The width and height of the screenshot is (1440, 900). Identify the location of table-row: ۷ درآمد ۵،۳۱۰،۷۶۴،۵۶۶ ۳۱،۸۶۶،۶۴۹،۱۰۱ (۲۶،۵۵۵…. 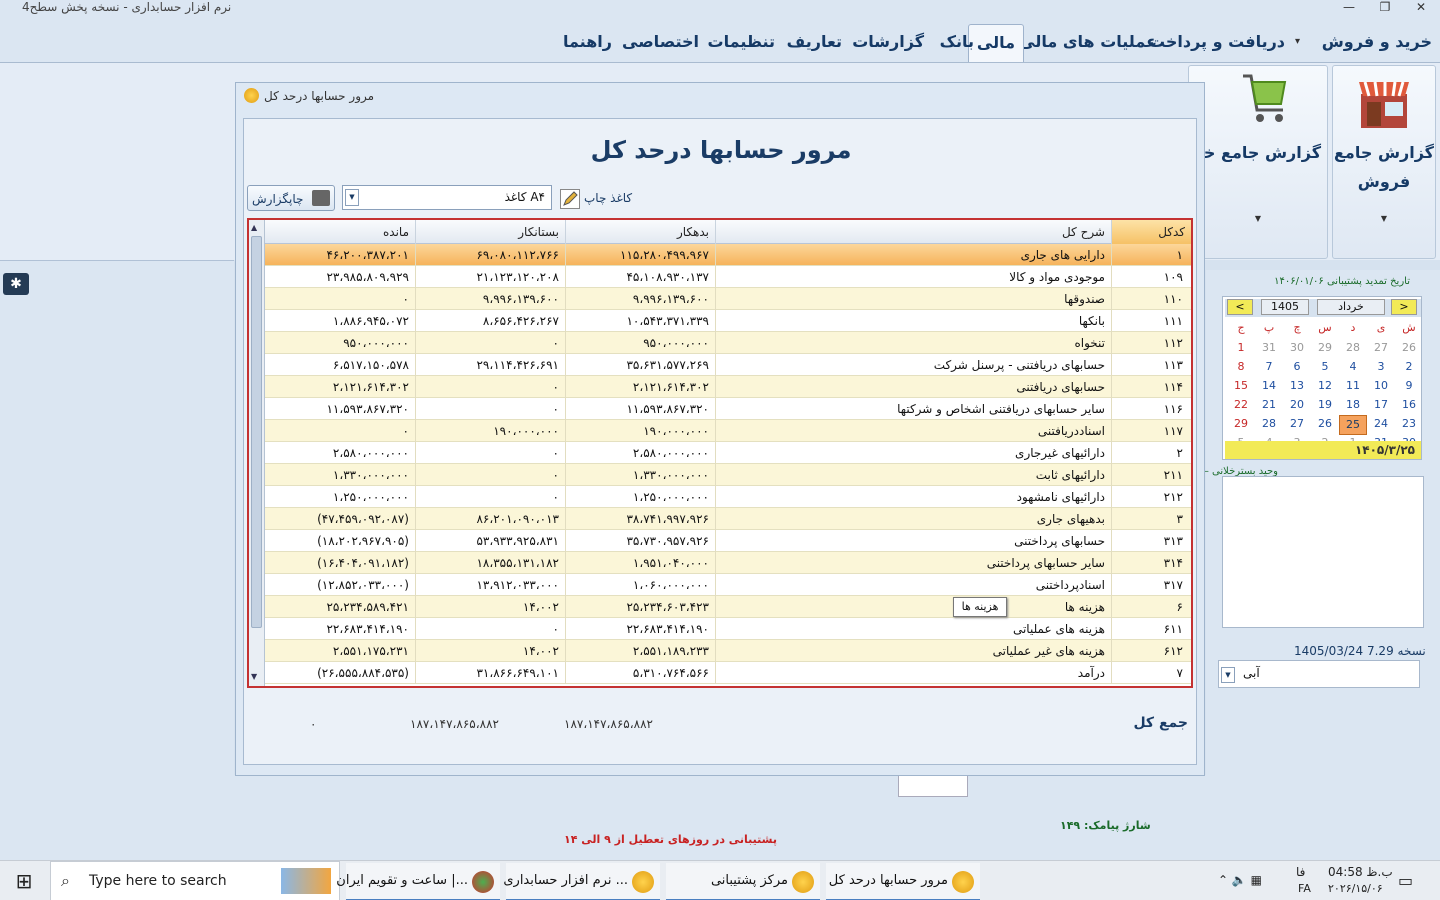
(728, 673).